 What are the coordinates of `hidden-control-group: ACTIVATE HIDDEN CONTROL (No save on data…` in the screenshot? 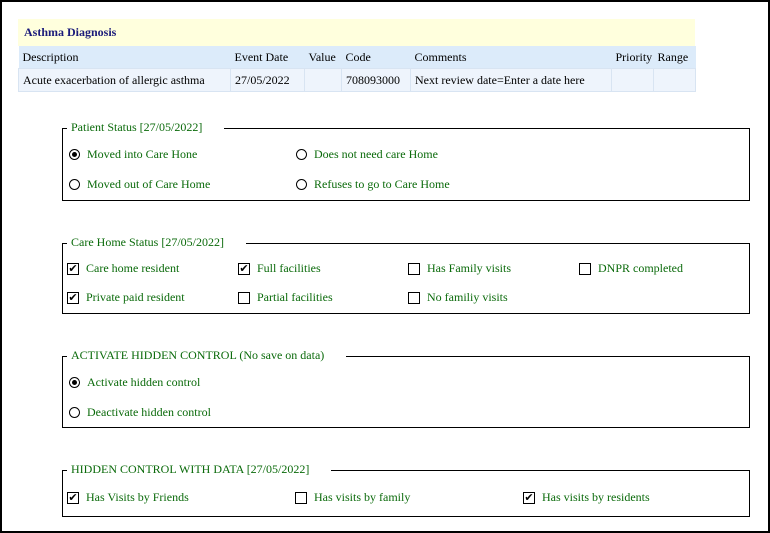 It's located at (406, 388).